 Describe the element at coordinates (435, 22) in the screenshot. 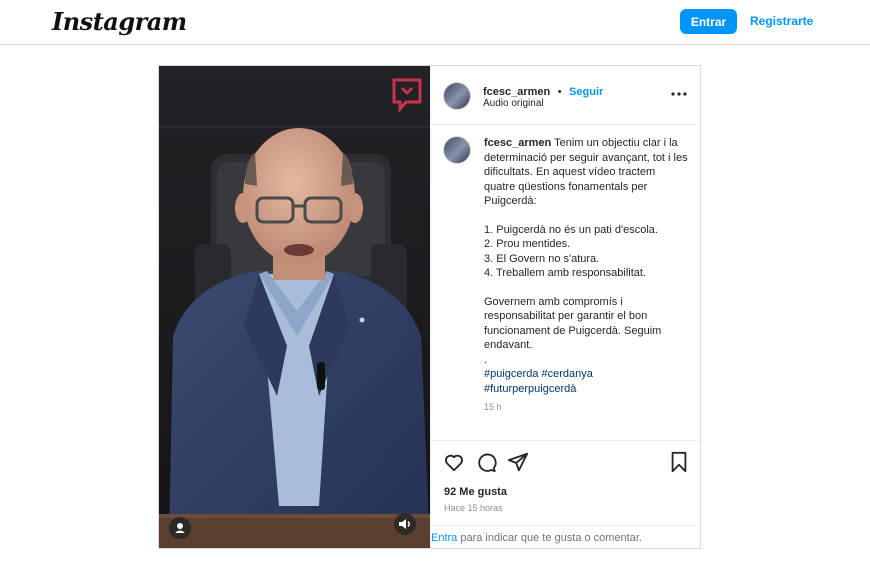

I see `top-navigation-bar: Instagram Entrar Registrarte` at that location.